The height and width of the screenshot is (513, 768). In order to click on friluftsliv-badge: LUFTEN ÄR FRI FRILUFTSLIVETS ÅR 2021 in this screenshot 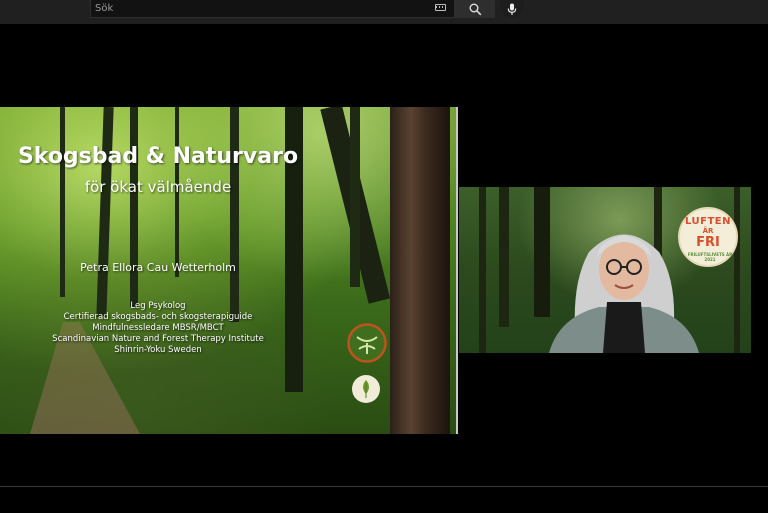, I will do `click(708, 237)`.